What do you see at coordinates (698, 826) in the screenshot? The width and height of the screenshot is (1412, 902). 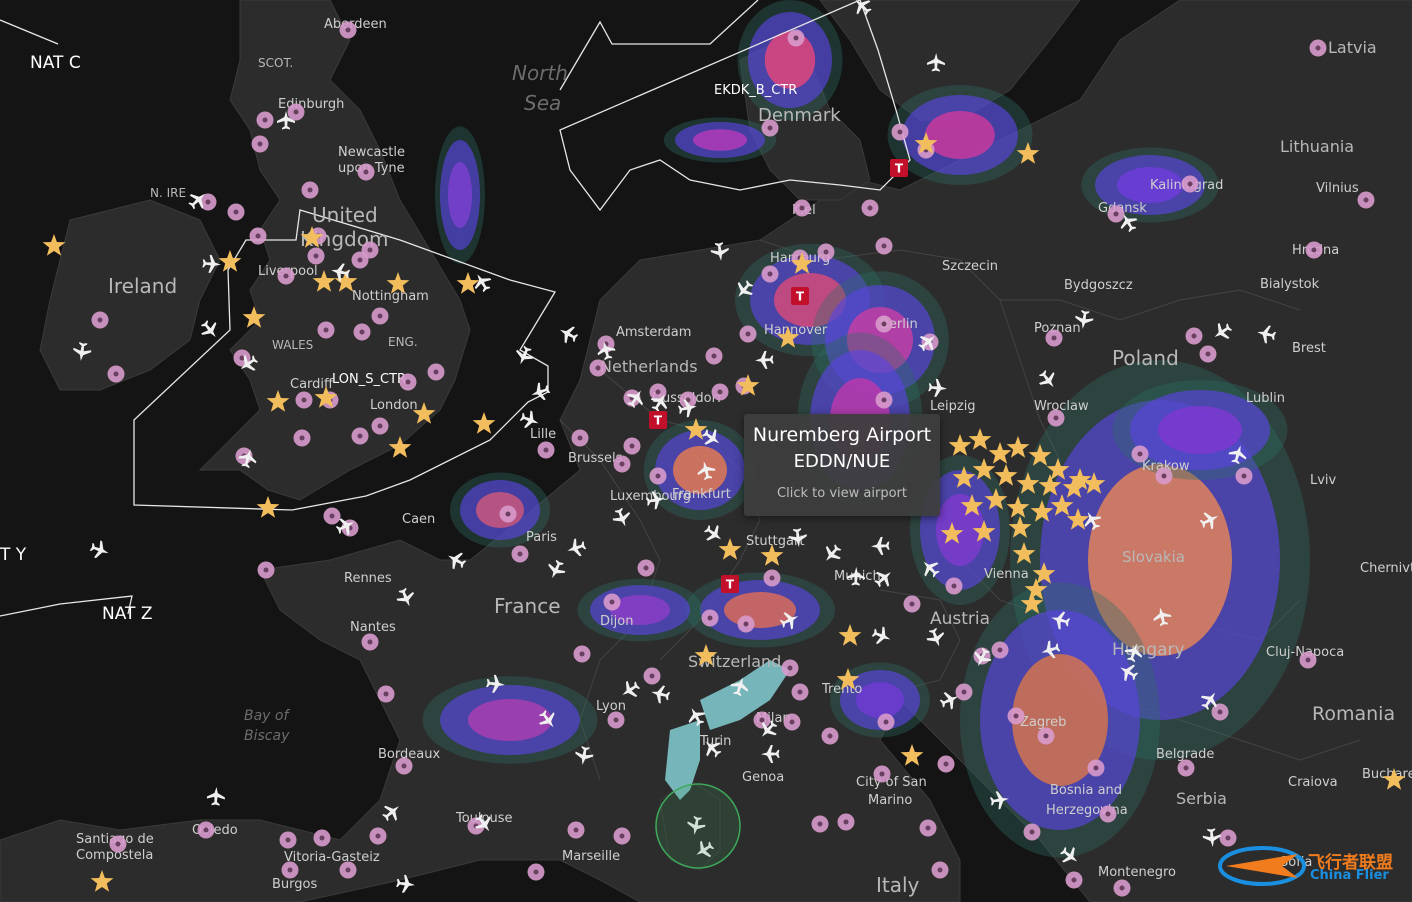 I see `selected-aircraft-ring` at bounding box center [698, 826].